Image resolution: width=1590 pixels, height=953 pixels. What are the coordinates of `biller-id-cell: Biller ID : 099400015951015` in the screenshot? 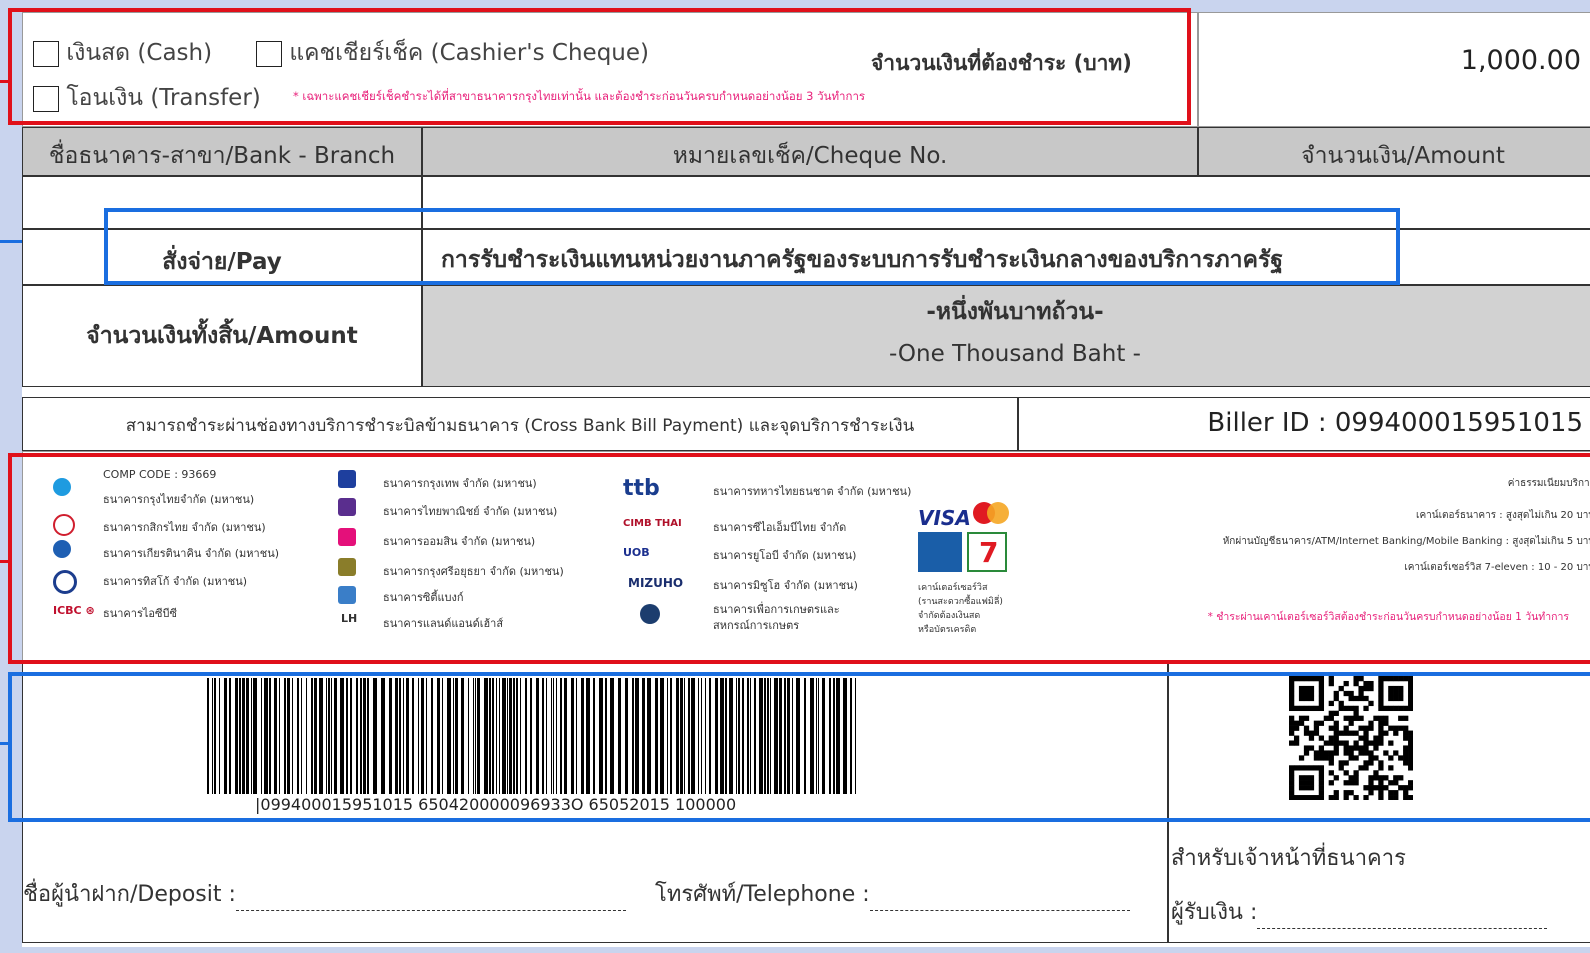 It's located at (1304, 424).